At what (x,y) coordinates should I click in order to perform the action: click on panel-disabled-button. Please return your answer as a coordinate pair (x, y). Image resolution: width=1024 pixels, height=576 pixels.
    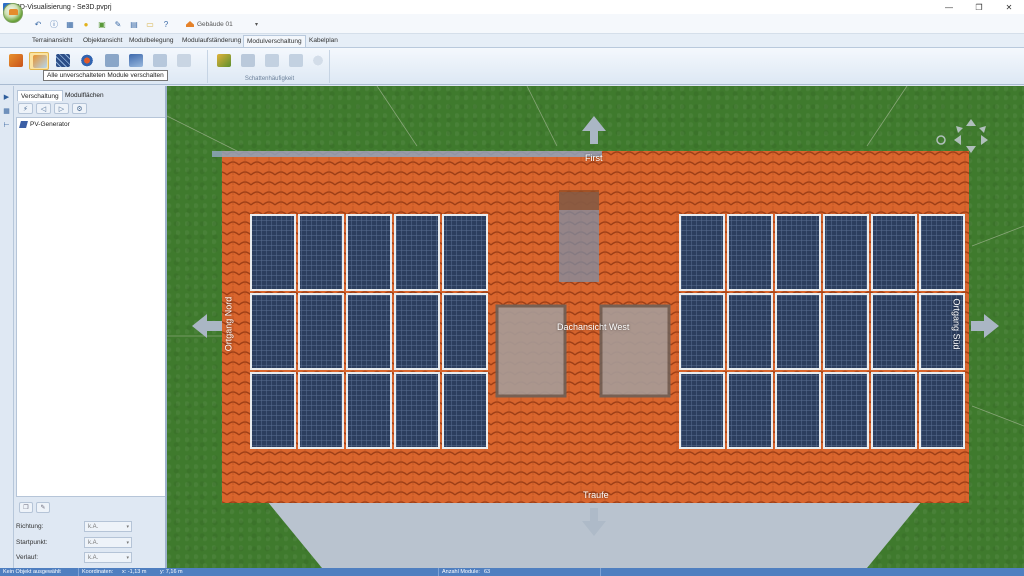
    Looking at the image, I should click on (184, 61).